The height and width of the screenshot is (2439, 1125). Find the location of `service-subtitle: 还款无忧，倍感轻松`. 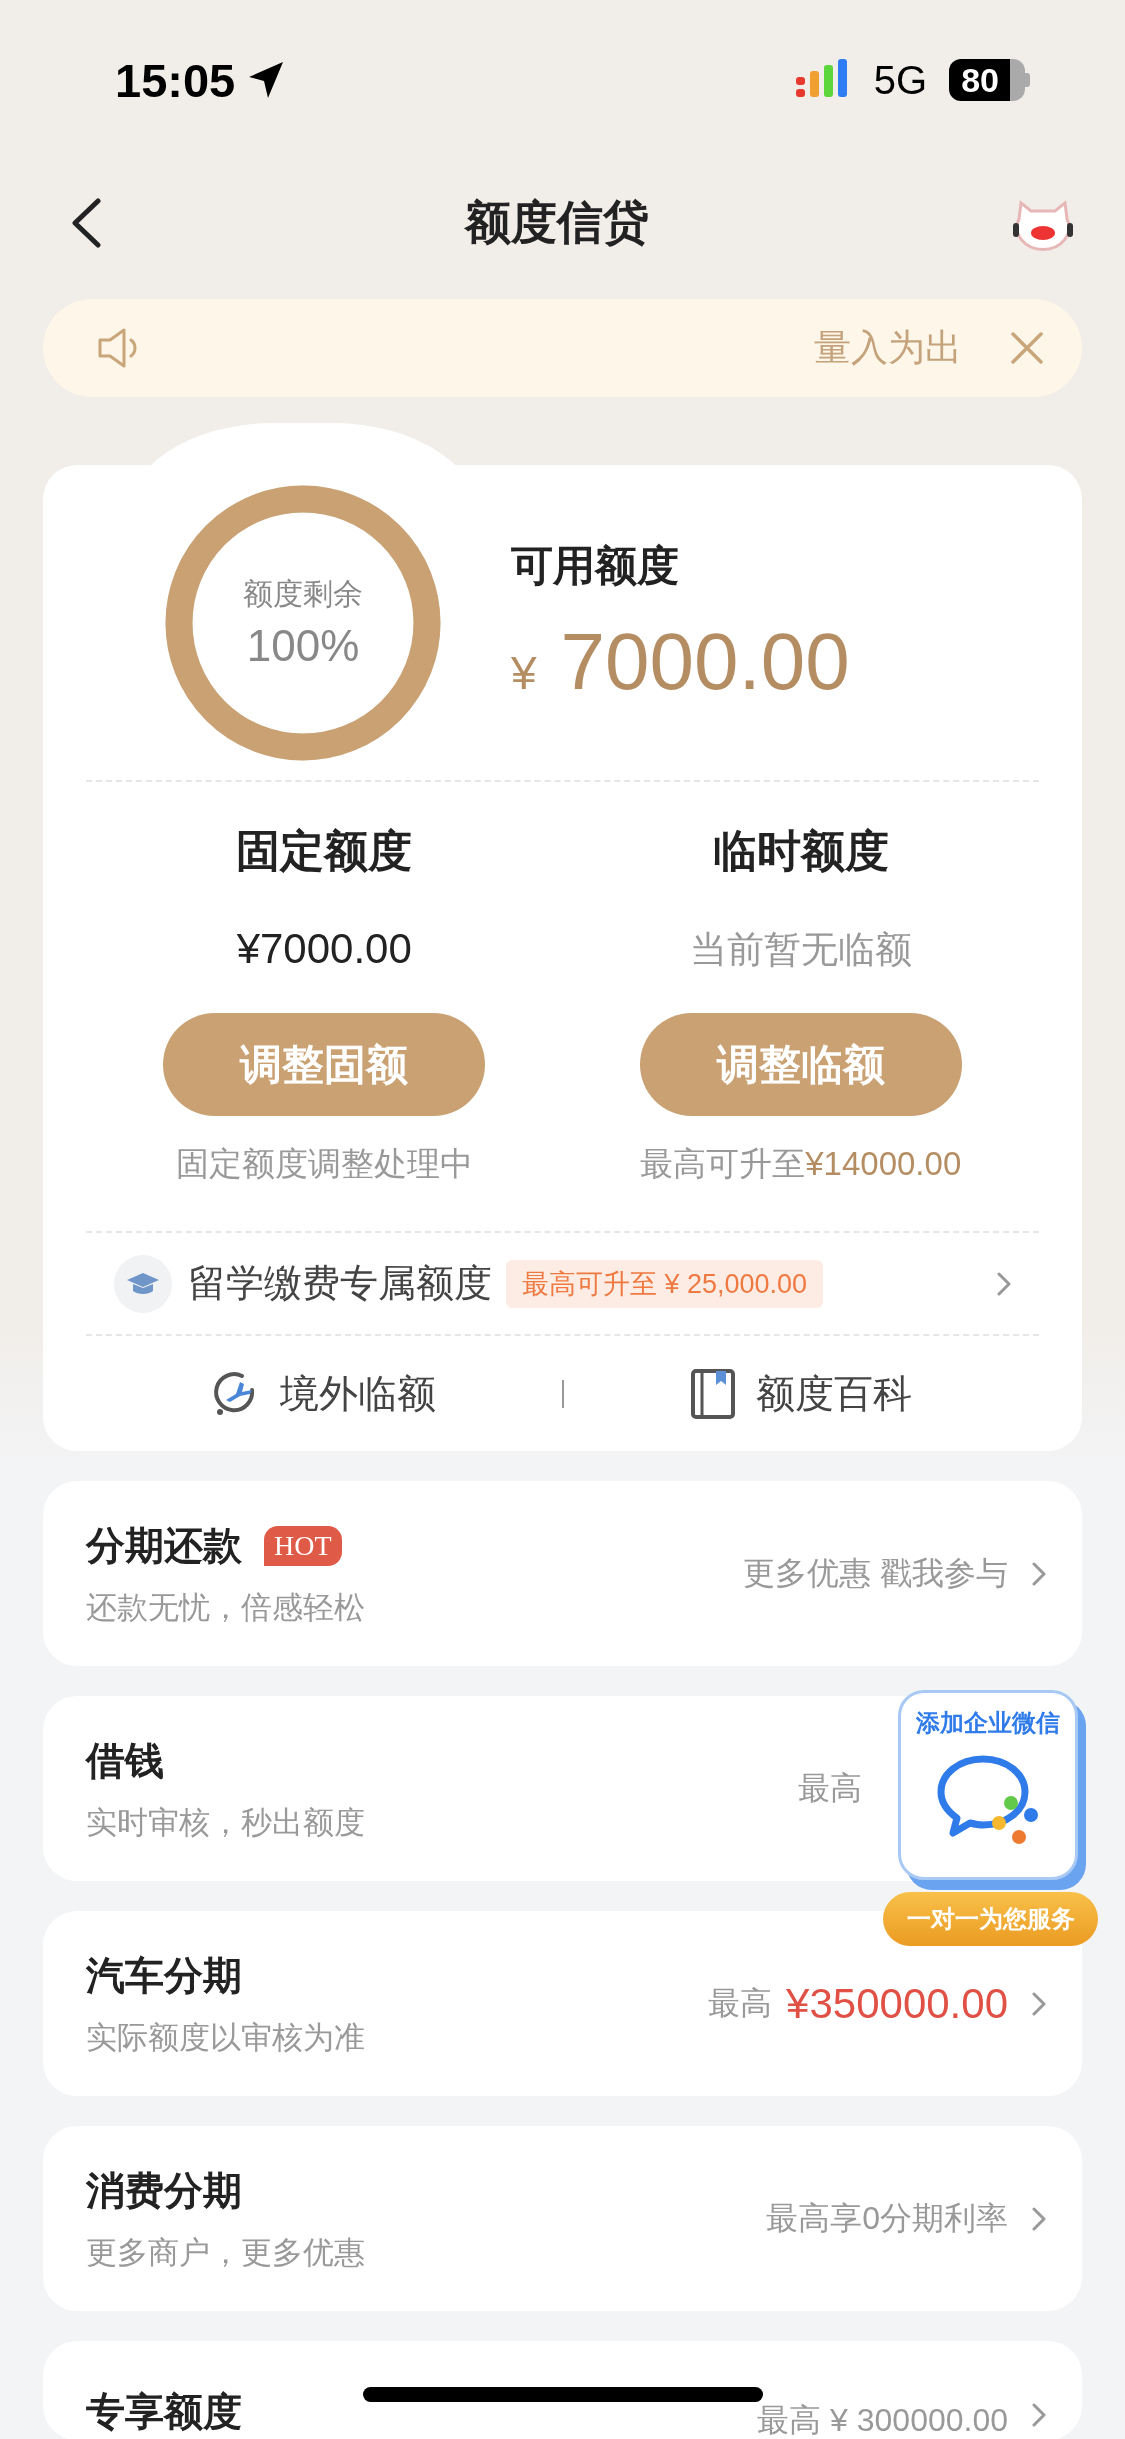

service-subtitle: 还款无忧，倍感轻松 is located at coordinates (226, 1607).